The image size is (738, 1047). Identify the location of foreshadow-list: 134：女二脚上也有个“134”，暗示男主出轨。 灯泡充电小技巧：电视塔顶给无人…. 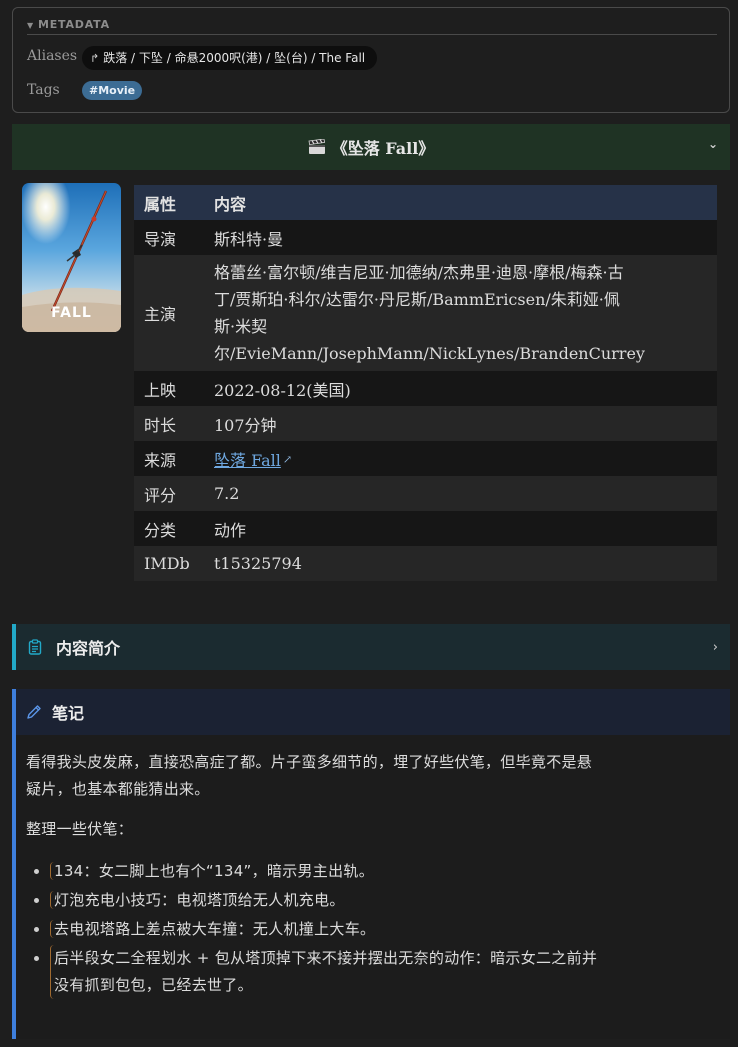
(372, 928).